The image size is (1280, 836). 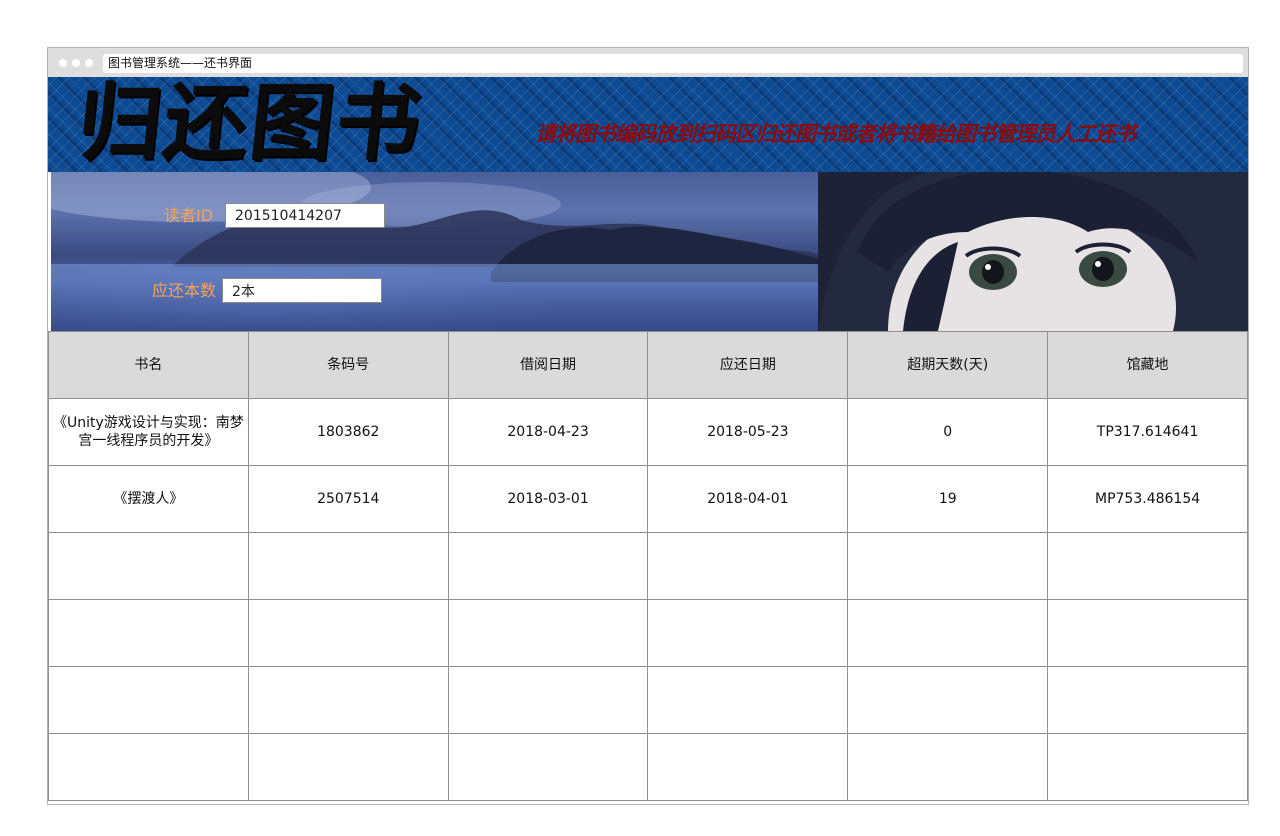 I want to click on location-cell: TP317.614641, so click(x=1147, y=432).